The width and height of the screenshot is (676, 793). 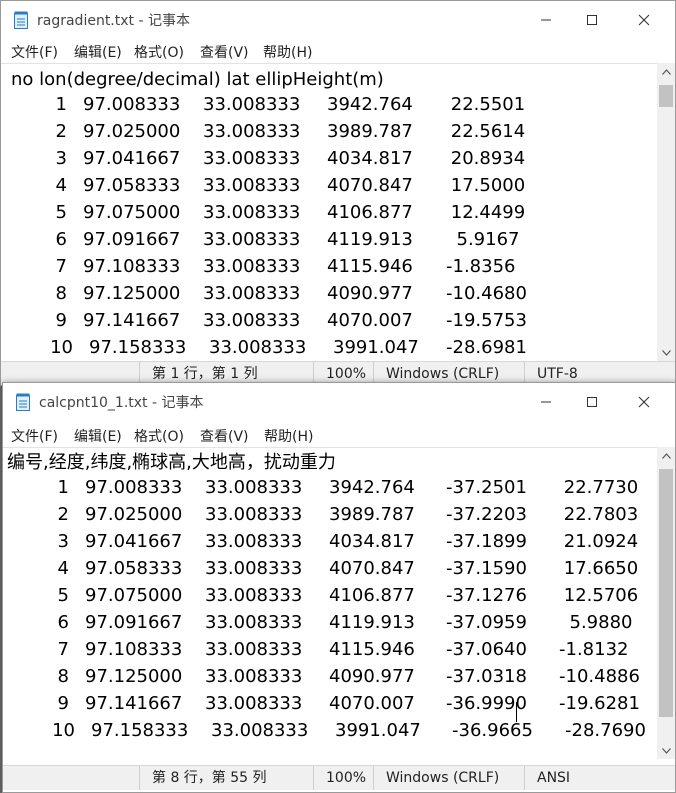 I want to click on longitude-cell: 97.008333, so click(x=132, y=104).